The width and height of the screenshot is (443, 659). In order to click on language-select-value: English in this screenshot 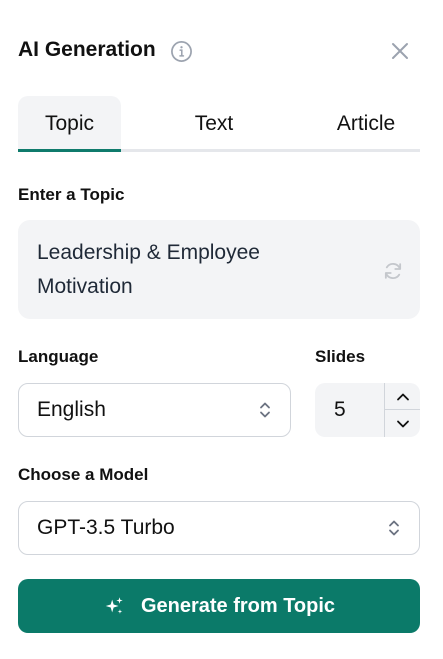, I will do `click(71, 409)`.